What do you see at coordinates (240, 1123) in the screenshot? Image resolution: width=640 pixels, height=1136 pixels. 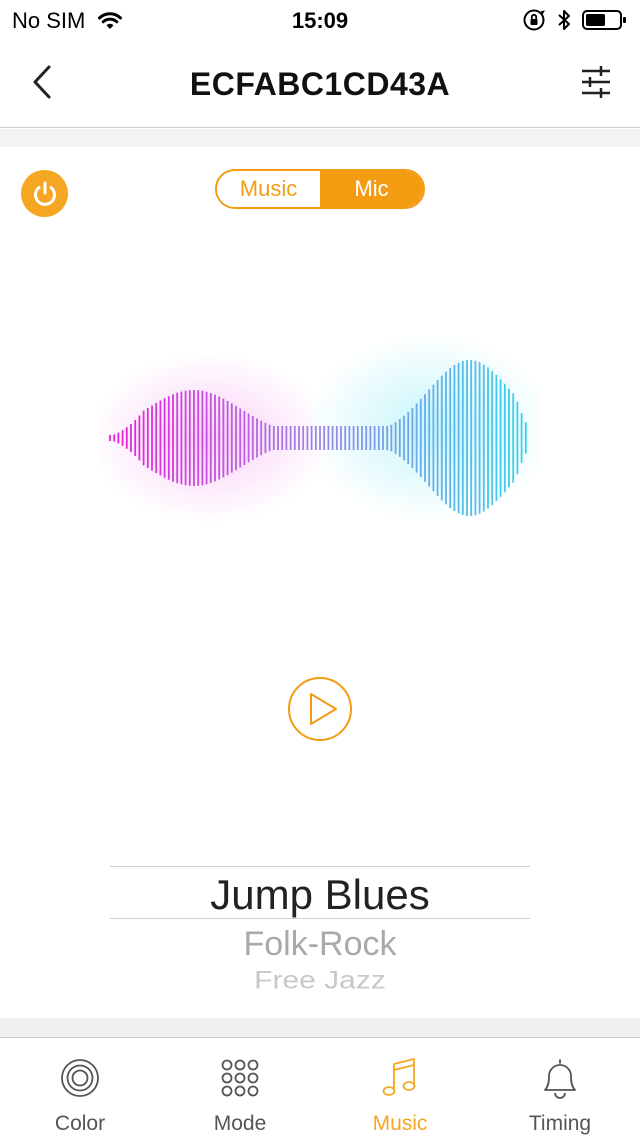 I see `tab-label: Mode` at bounding box center [240, 1123].